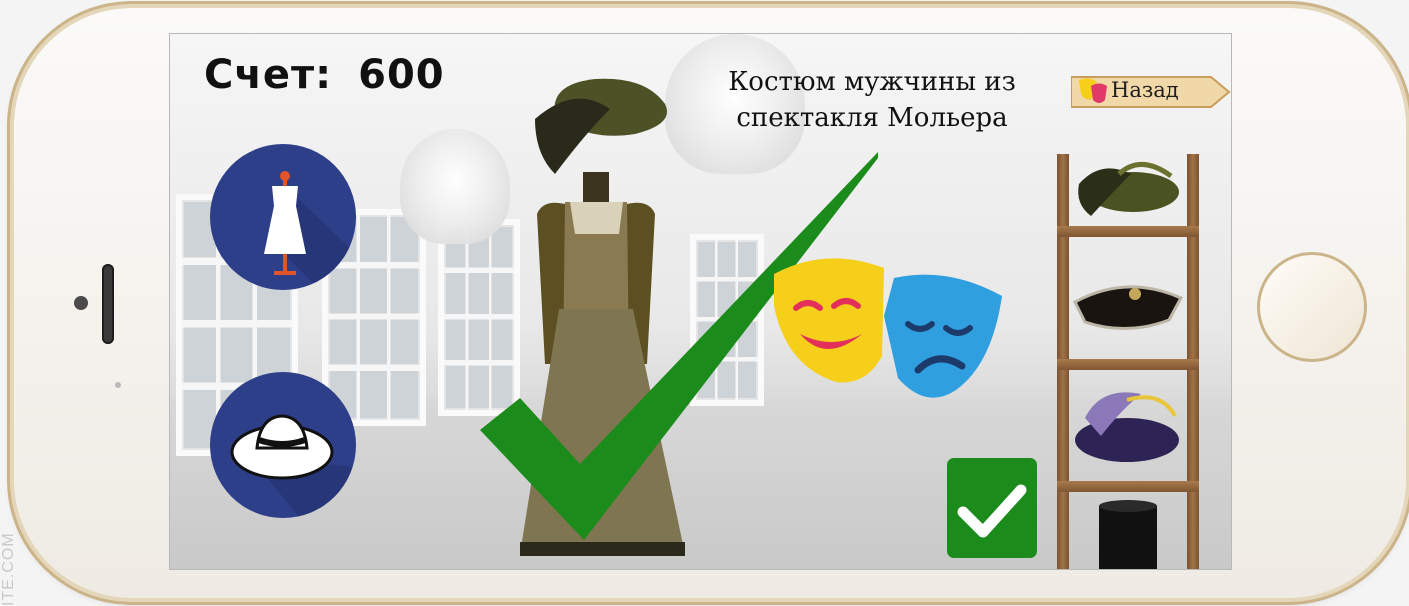 Image resolution: width=1409 pixels, height=606 pixels. I want to click on accessory-black-top-hat, so click(1128, 533).